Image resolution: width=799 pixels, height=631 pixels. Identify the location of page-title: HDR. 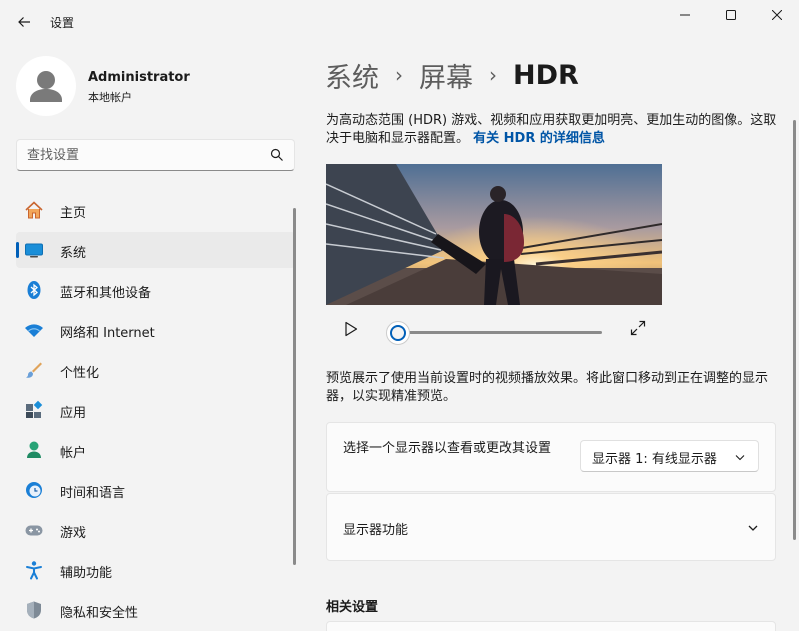
(546, 75).